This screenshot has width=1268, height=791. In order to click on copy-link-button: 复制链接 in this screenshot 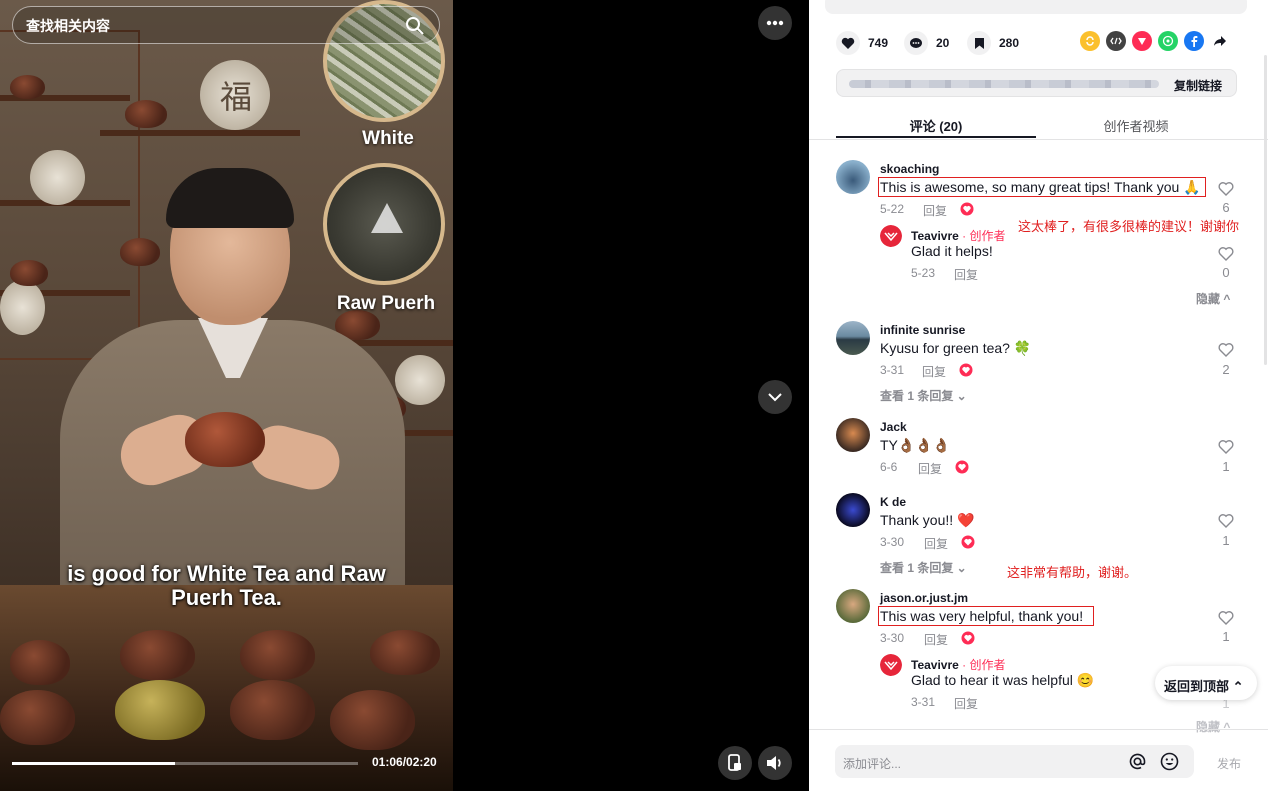, I will do `click(1198, 85)`.